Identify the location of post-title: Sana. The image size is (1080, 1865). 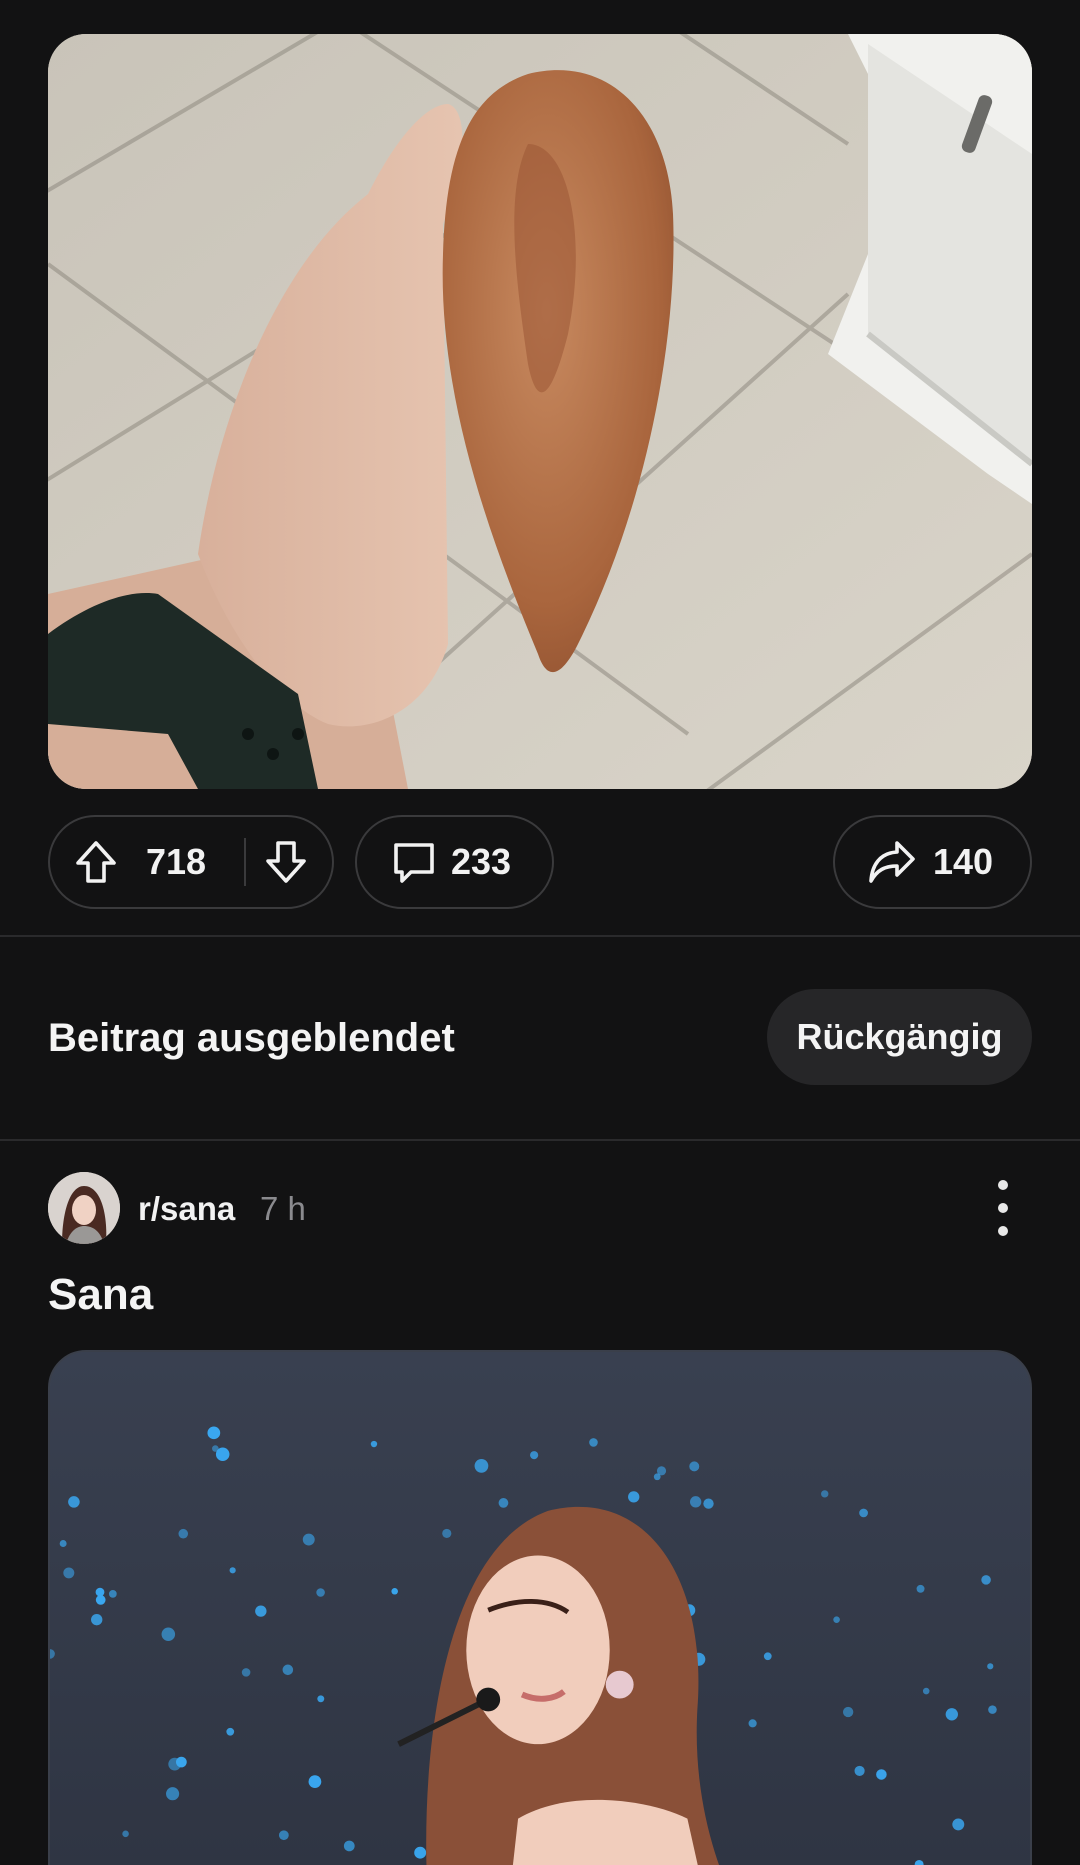
(100, 1295).